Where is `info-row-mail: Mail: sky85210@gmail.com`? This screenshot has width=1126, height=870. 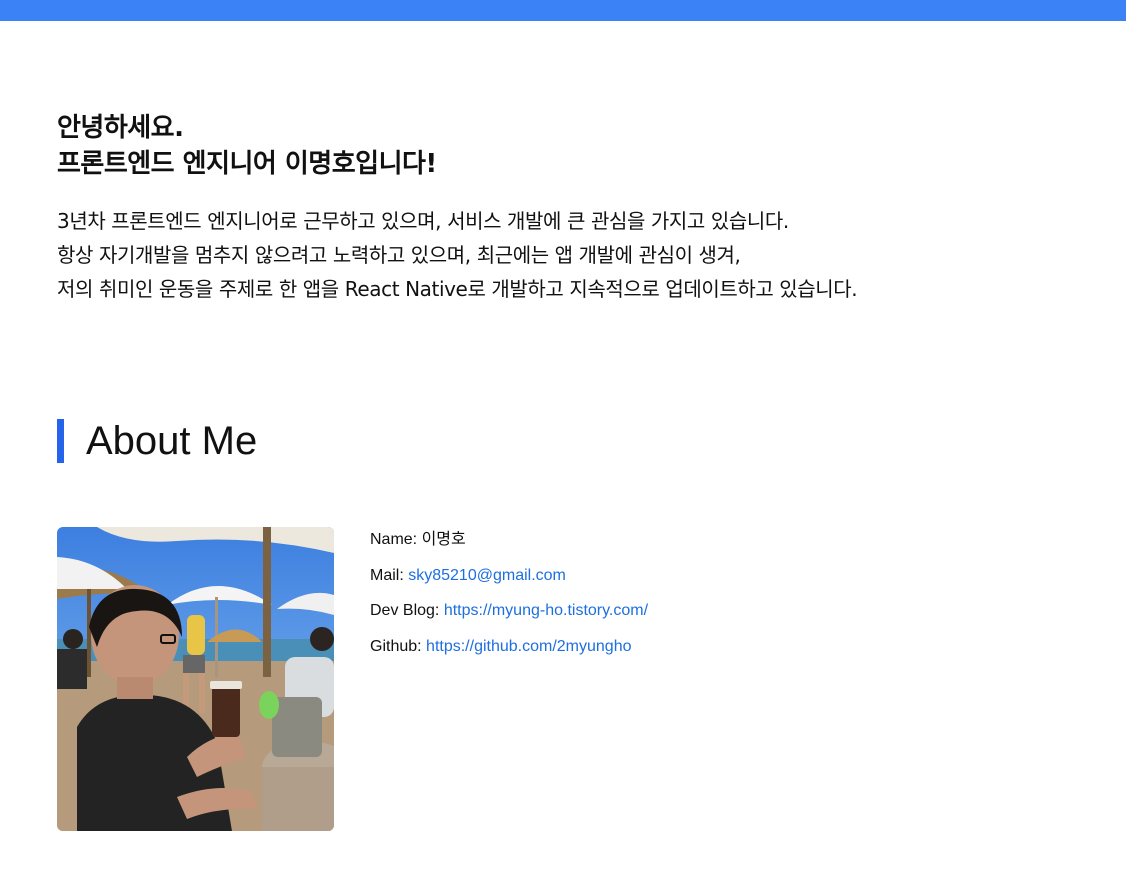
info-row-mail: Mail: sky85210@gmail.com is located at coordinates (509, 581).